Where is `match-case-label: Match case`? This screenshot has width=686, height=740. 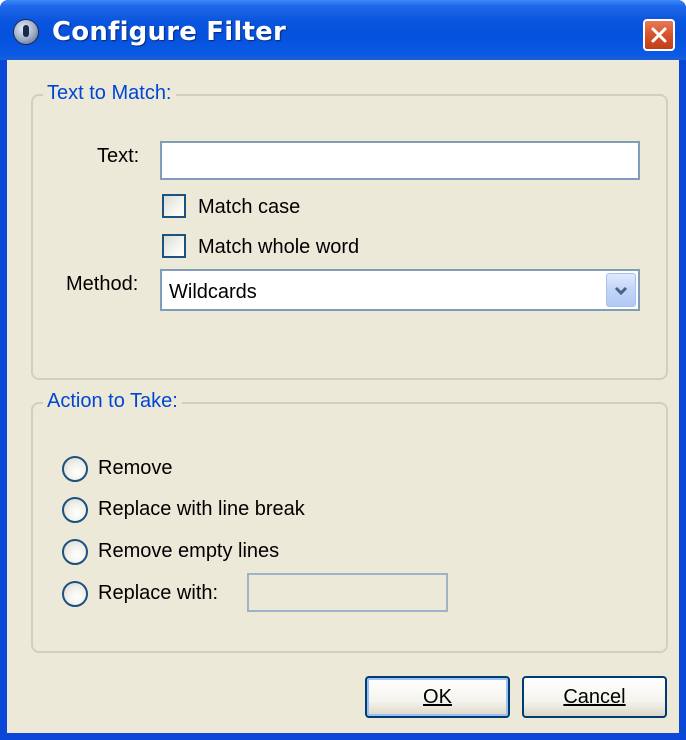
match-case-label: Match case is located at coordinates (249, 207).